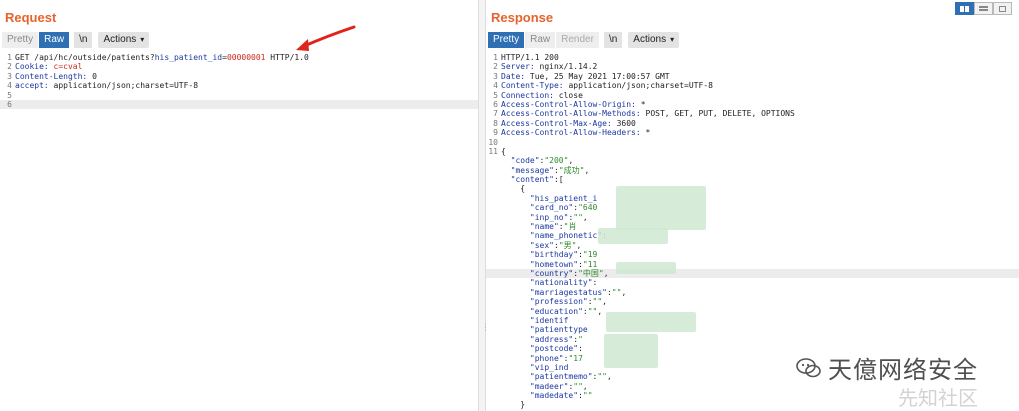  I want to click on code-text: "marriagestatus":"",, so click(564, 292).